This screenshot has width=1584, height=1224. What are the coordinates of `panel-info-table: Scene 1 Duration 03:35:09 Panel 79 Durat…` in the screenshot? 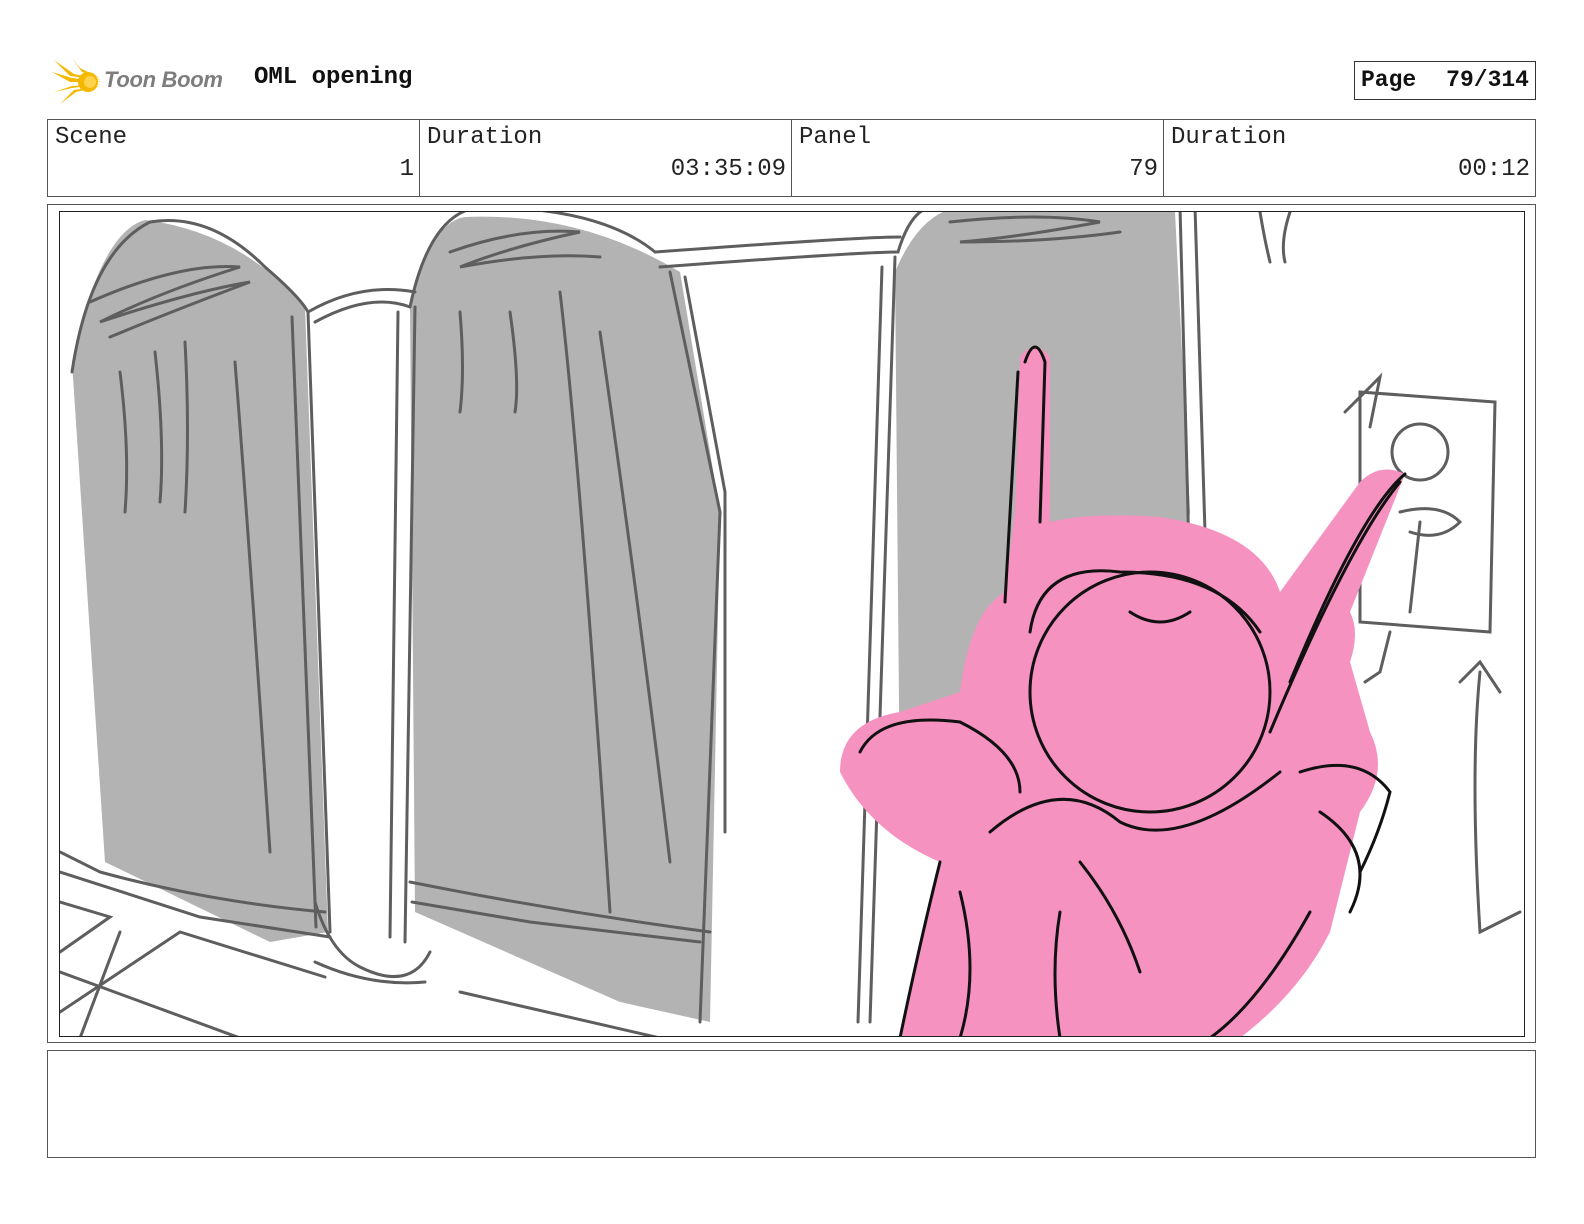 It's located at (791, 158).